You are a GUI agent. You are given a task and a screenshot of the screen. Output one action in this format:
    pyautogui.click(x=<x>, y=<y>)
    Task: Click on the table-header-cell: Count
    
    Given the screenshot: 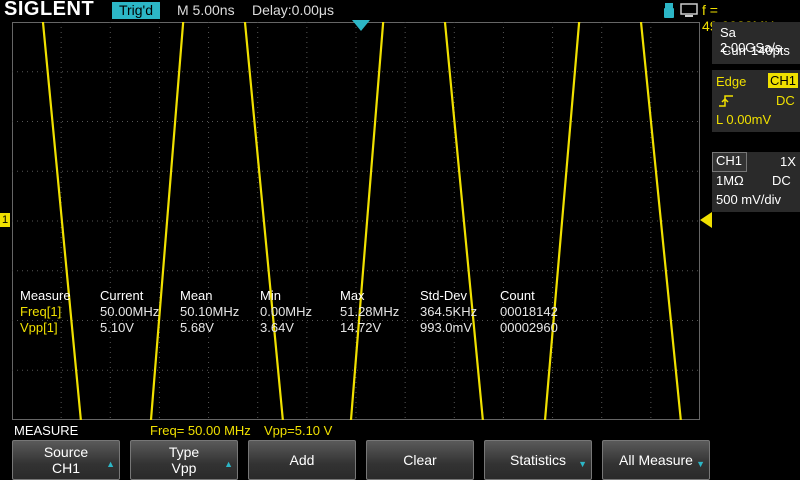 What is the action you would take?
    pyautogui.click(x=517, y=295)
    